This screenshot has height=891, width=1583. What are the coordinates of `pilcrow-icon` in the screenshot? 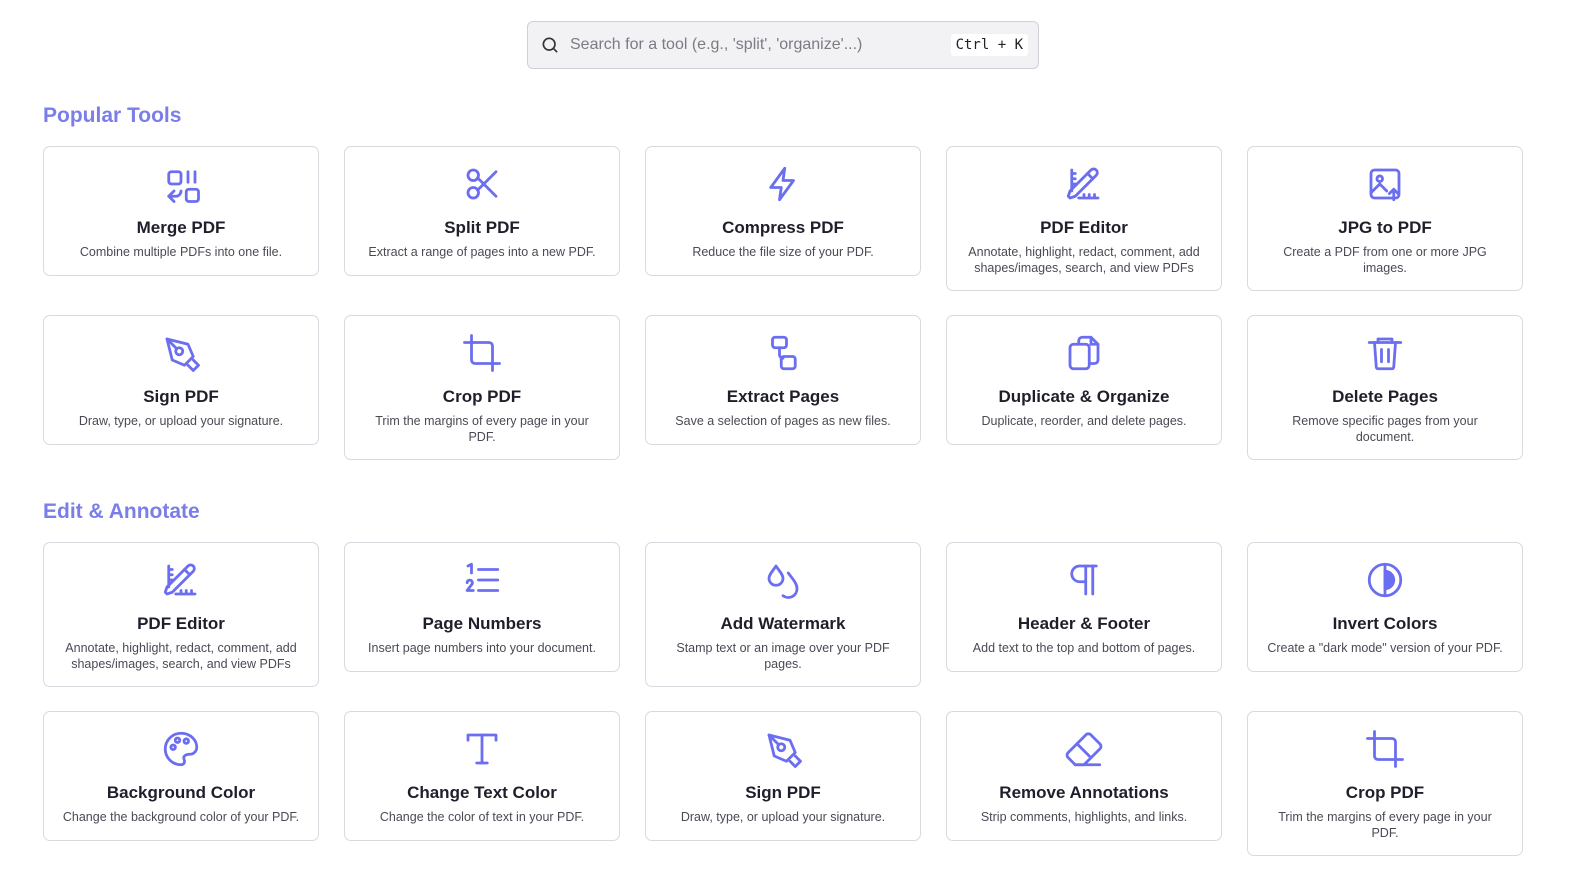 It's located at (1084, 580).